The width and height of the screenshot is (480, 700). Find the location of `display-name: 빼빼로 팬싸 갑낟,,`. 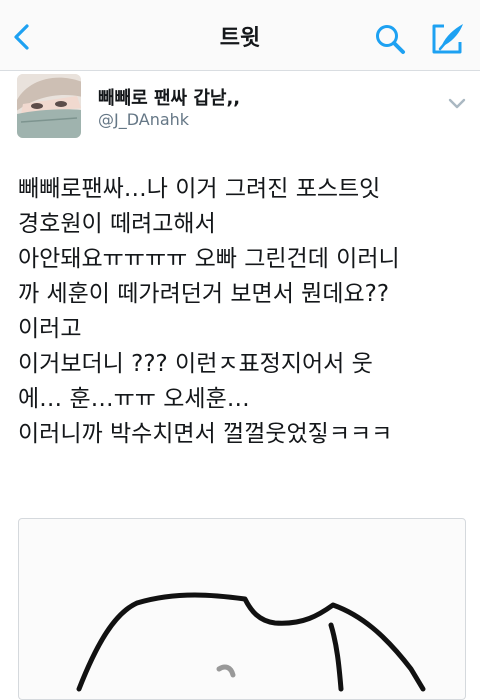

display-name: 빼빼로 팬싸 갑낟,, is located at coordinates (169, 97).